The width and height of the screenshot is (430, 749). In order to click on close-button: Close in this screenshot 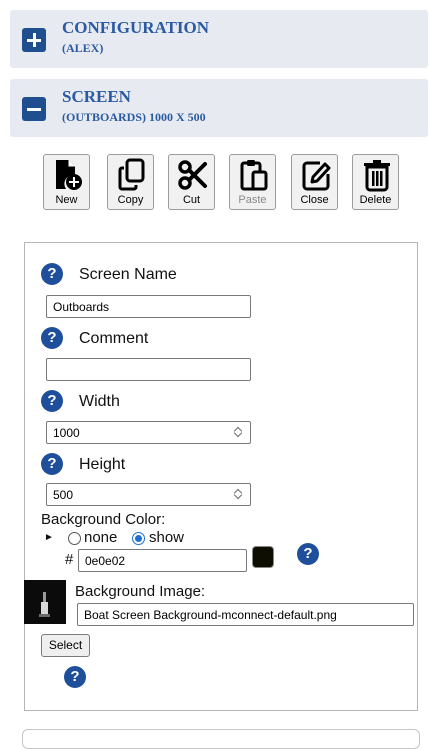, I will do `click(314, 182)`.